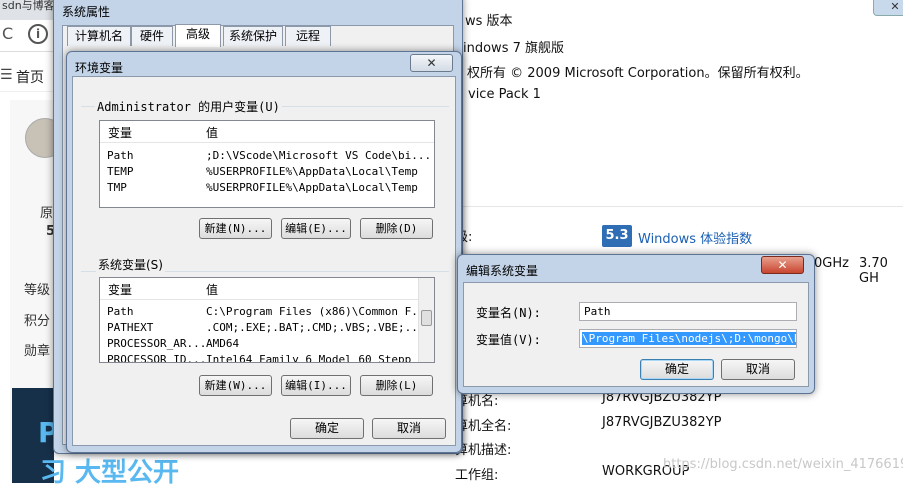  Describe the element at coordinates (6, 75) in the screenshot. I see `menu-icon: ☰` at that location.